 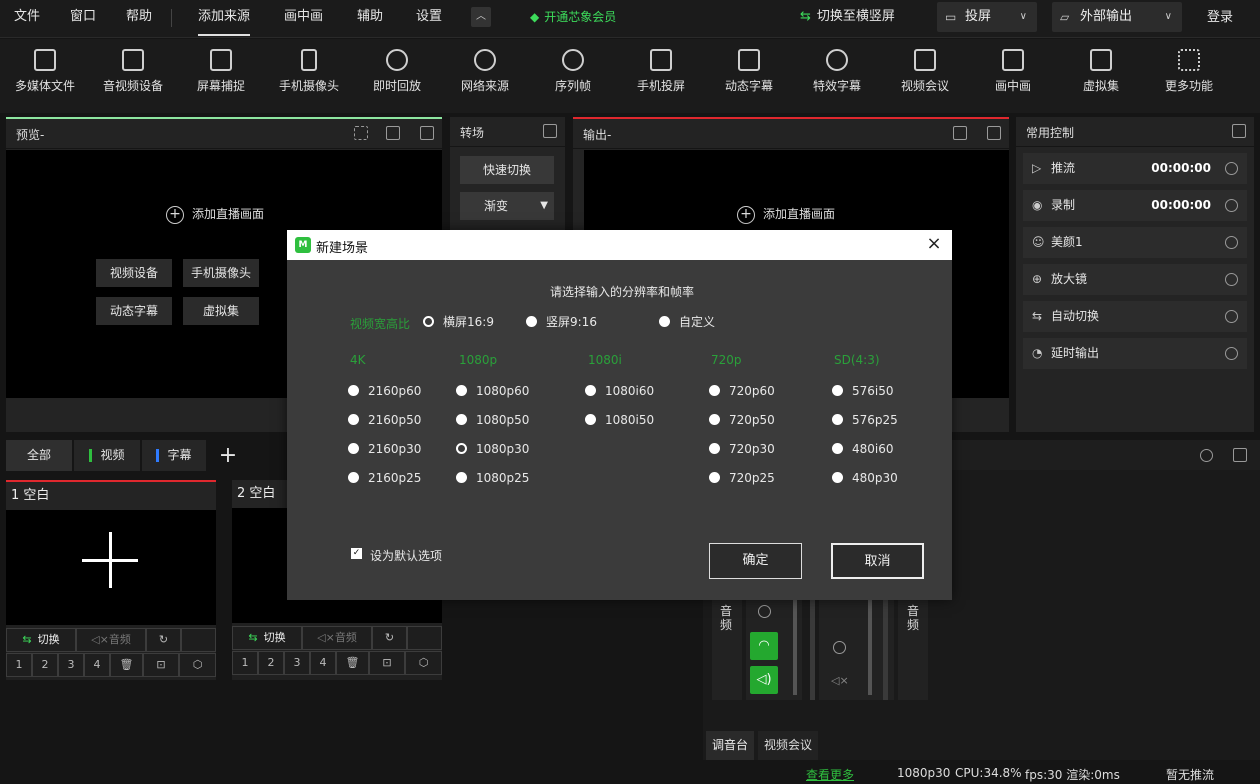 I want to click on control-auto-switch: ⇆ 自动切换, so click(x=1135, y=316).